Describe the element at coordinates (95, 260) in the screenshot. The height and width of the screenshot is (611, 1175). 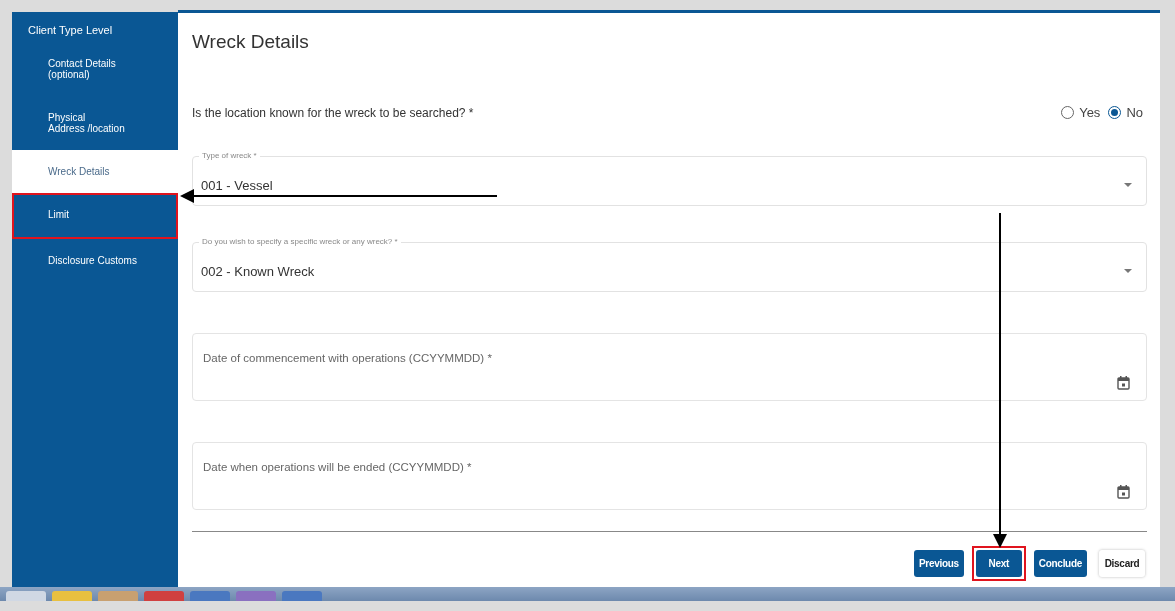
I see `sidebar-item: Disclosure Customs` at that location.